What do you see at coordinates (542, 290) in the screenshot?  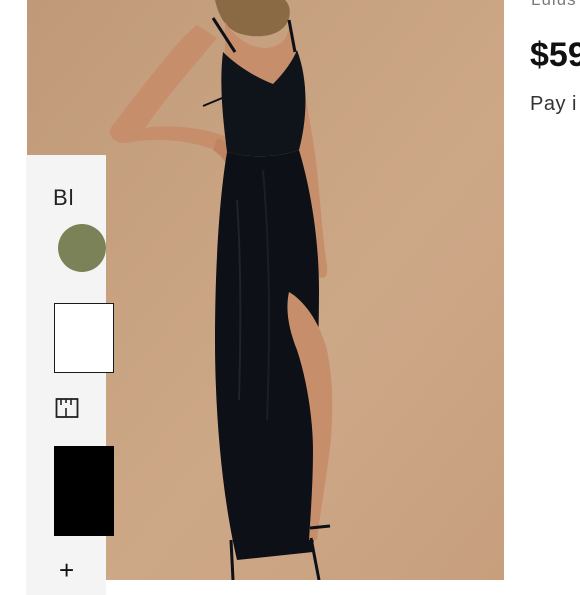 I see `product-info-panel: Lulus $59 Pay i` at bounding box center [542, 290].